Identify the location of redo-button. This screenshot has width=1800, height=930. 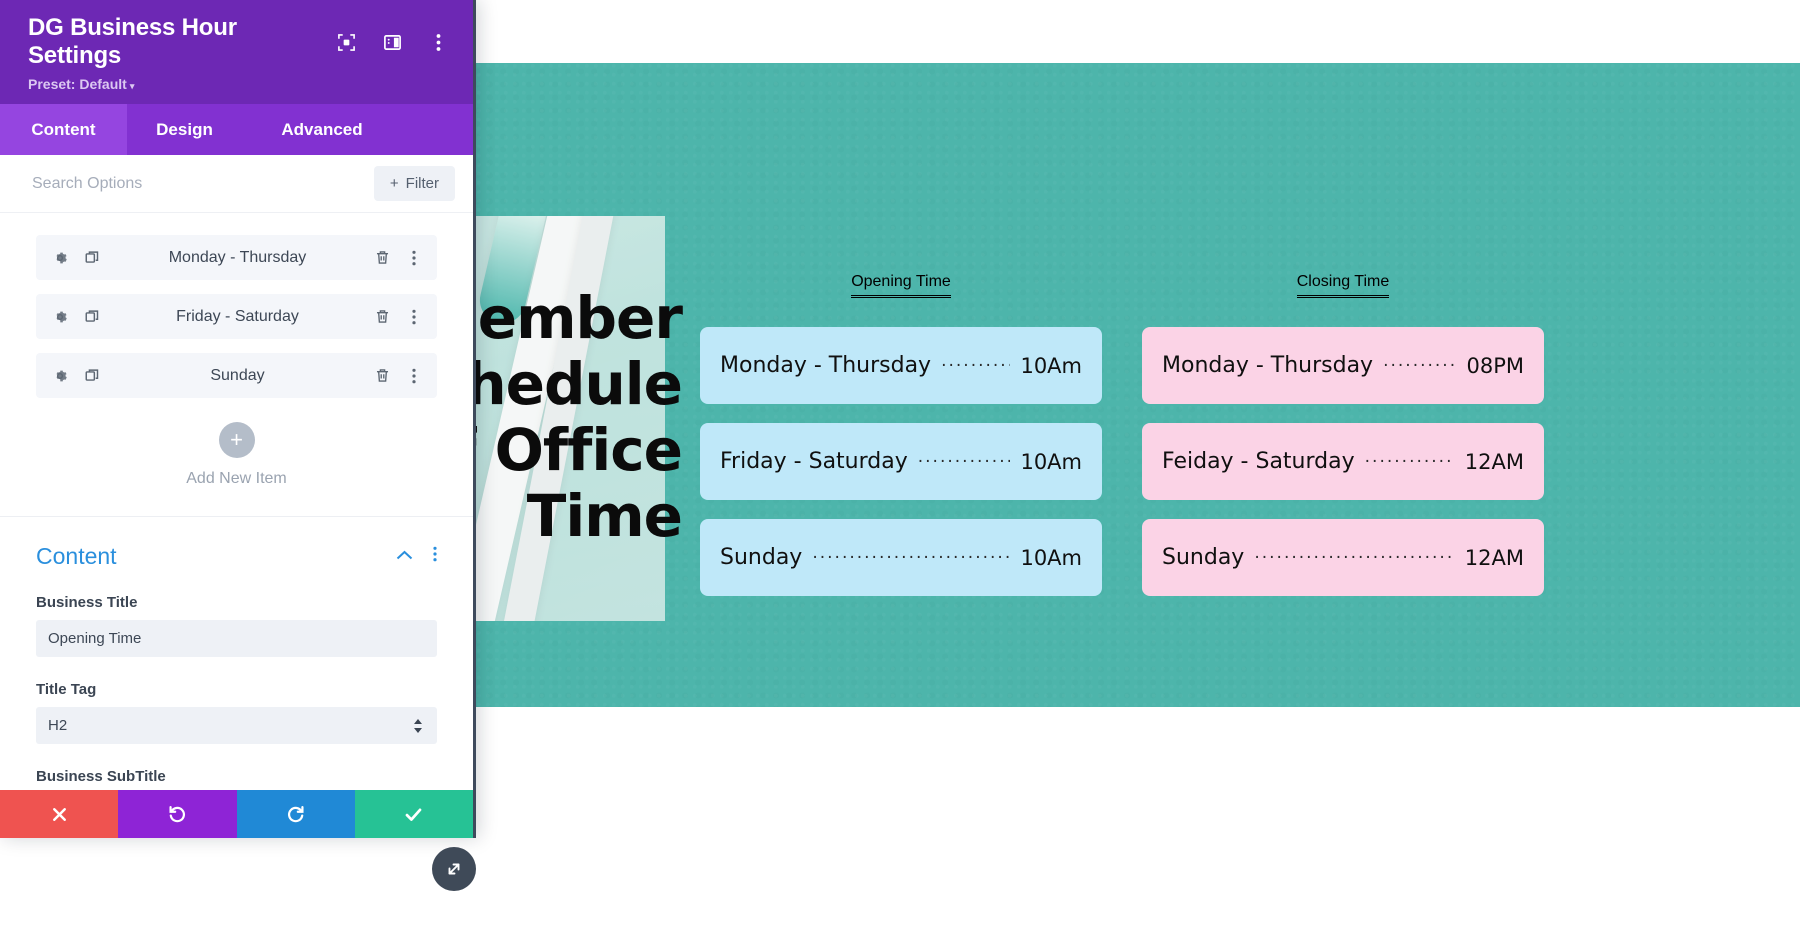
(295, 814).